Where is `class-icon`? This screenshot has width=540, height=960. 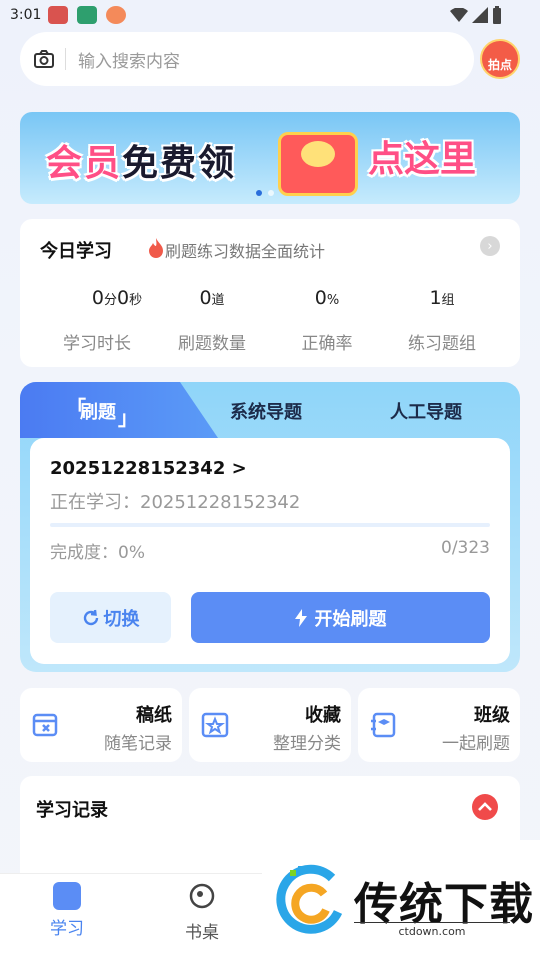 class-icon is located at coordinates (383, 725).